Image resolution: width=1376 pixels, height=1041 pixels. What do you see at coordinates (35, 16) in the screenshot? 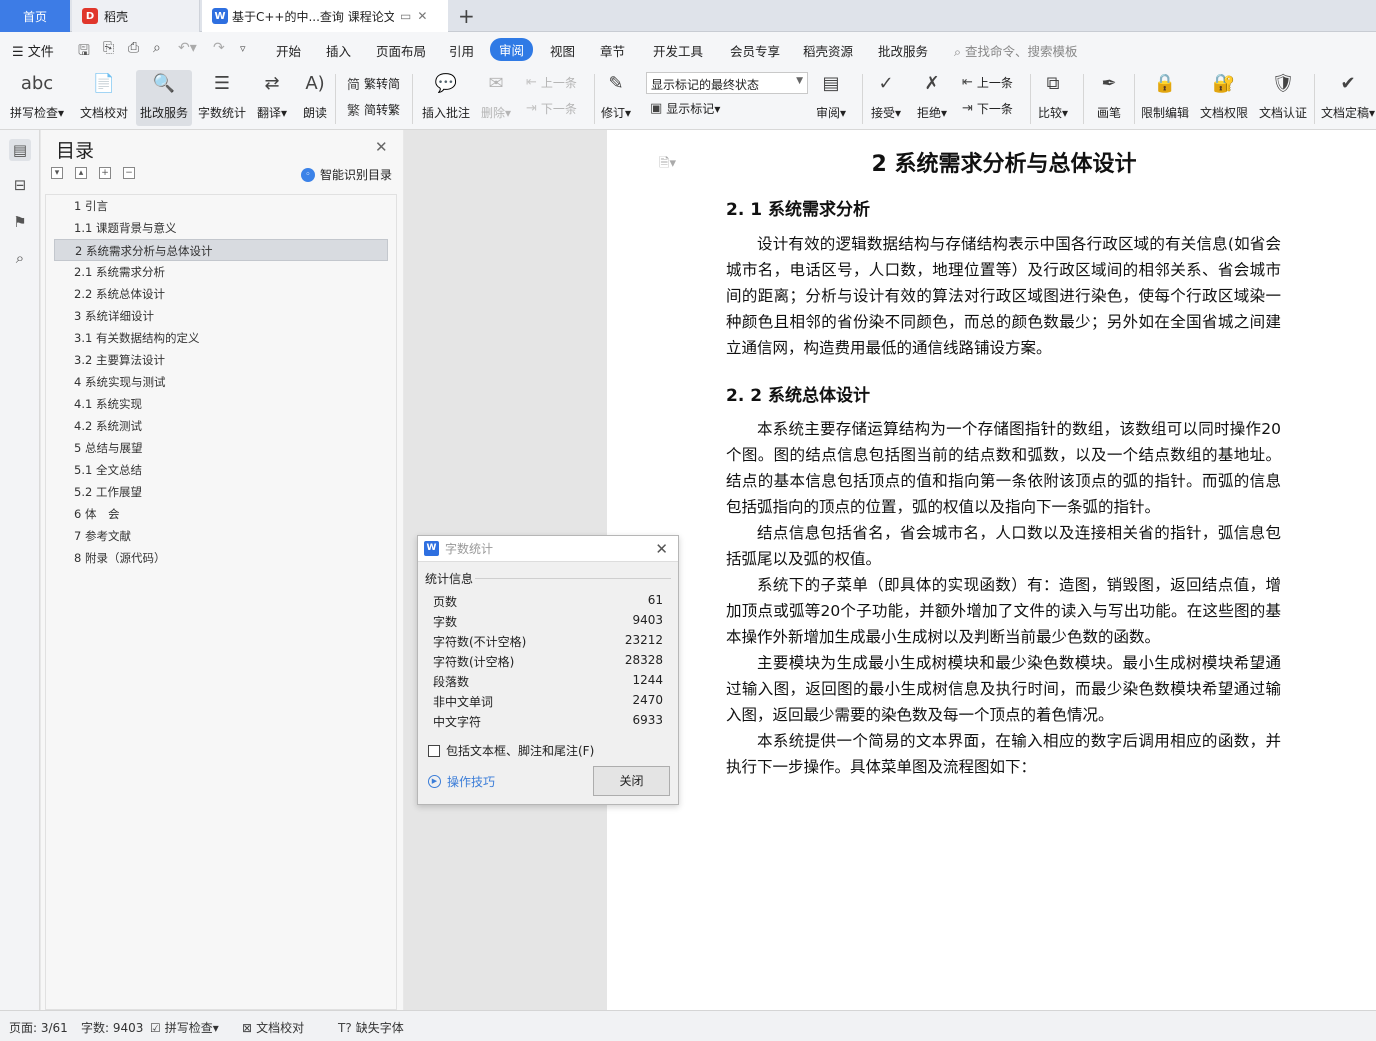
I see `tab-home: 首页` at bounding box center [35, 16].